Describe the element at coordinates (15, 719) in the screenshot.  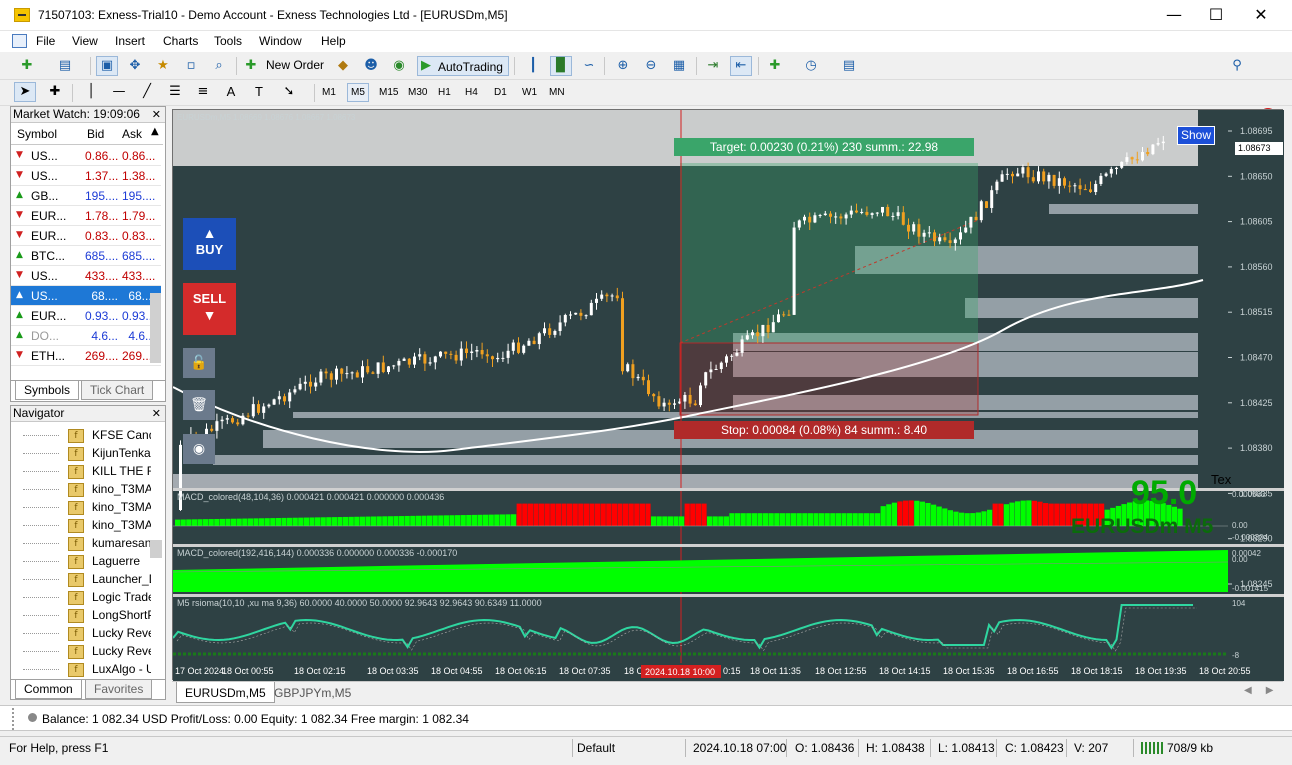
I see `grip-handle` at that location.